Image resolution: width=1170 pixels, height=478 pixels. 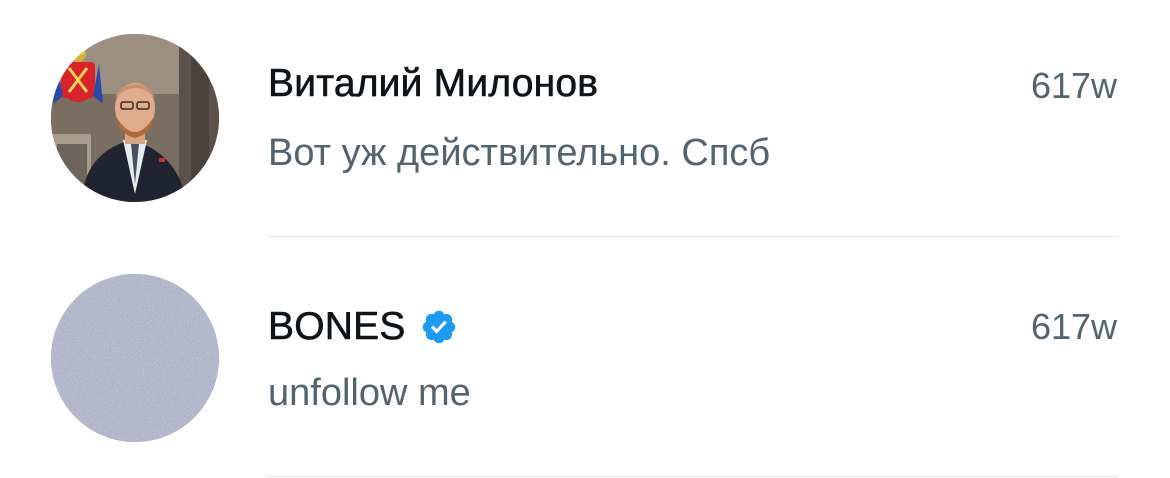 What do you see at coordinates (369, 393) in the screenshot?
I see `message-preview: unfollow me` at bounding box center [369, 393].